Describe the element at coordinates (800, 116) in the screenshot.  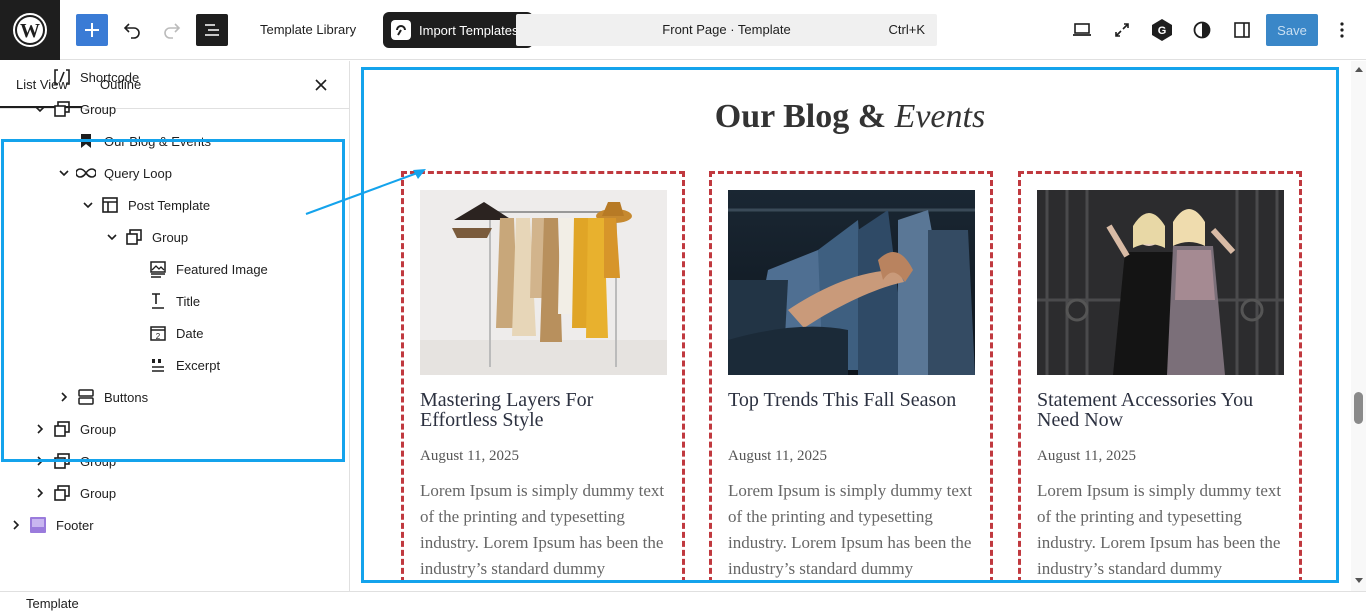
I see `heading-main-text: Our Blog &` at that location.